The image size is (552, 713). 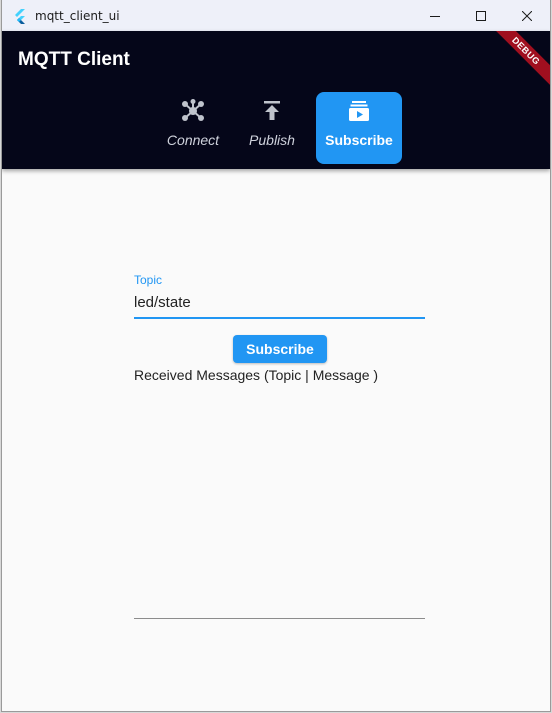 What do you see at coordinates (359, 140) in the screenshot?
I see `tab-subscribe-label: Subscribe` at bounding box center [359, 140].